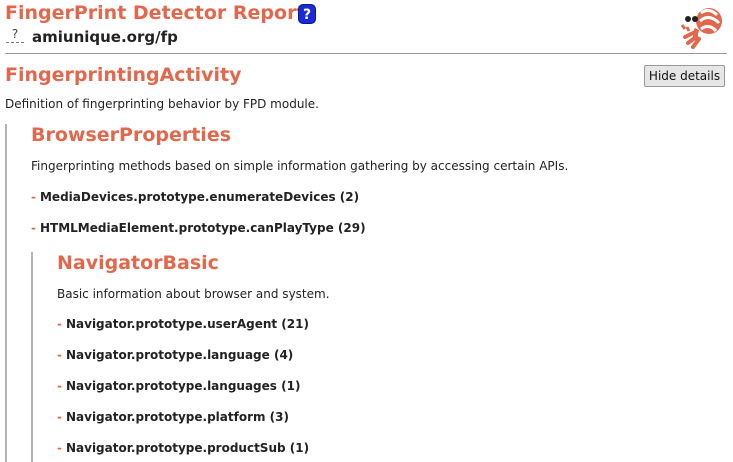 Image resolution: width=733 pixels, height=462 pixels. What do you see at coordinates (684, 76) in the screenshot?
I see `hide-details-button: Hide details` at bounding box center [684, 76].